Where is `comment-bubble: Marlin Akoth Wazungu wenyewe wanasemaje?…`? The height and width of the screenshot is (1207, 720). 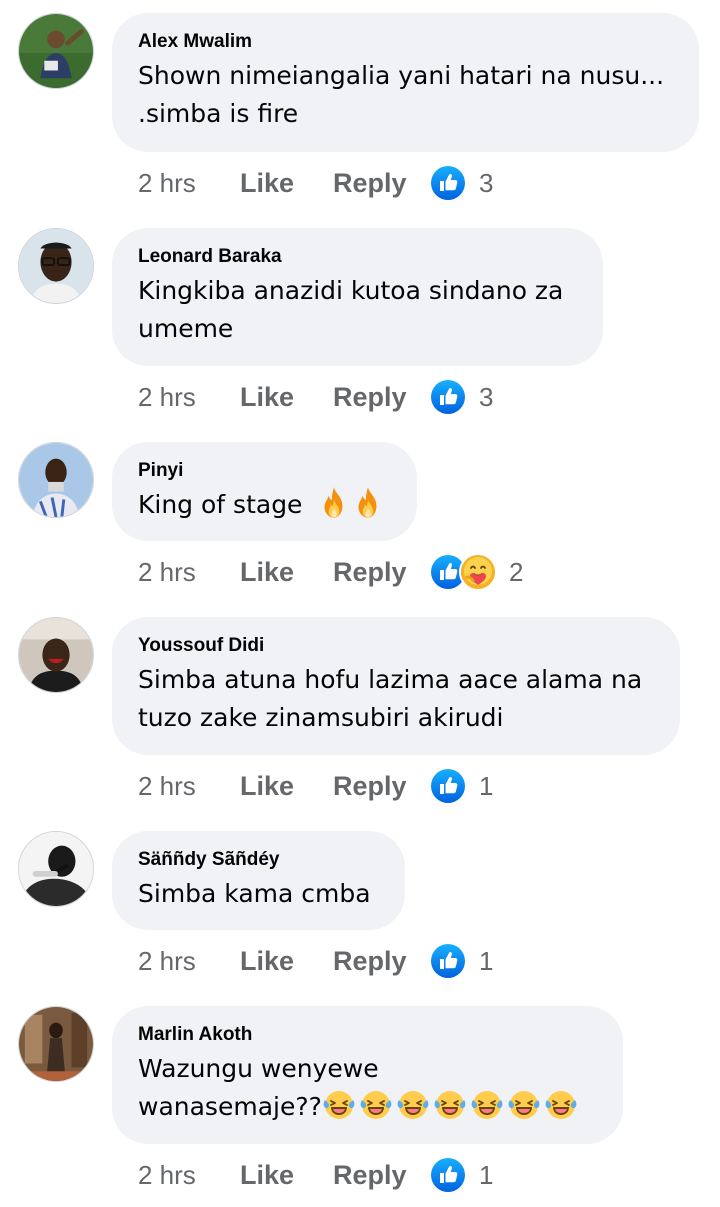 comment-bubble: Marlin Akoth Wazungu wenyewe wanasemaje?… is located at coordinates (367, 1075).